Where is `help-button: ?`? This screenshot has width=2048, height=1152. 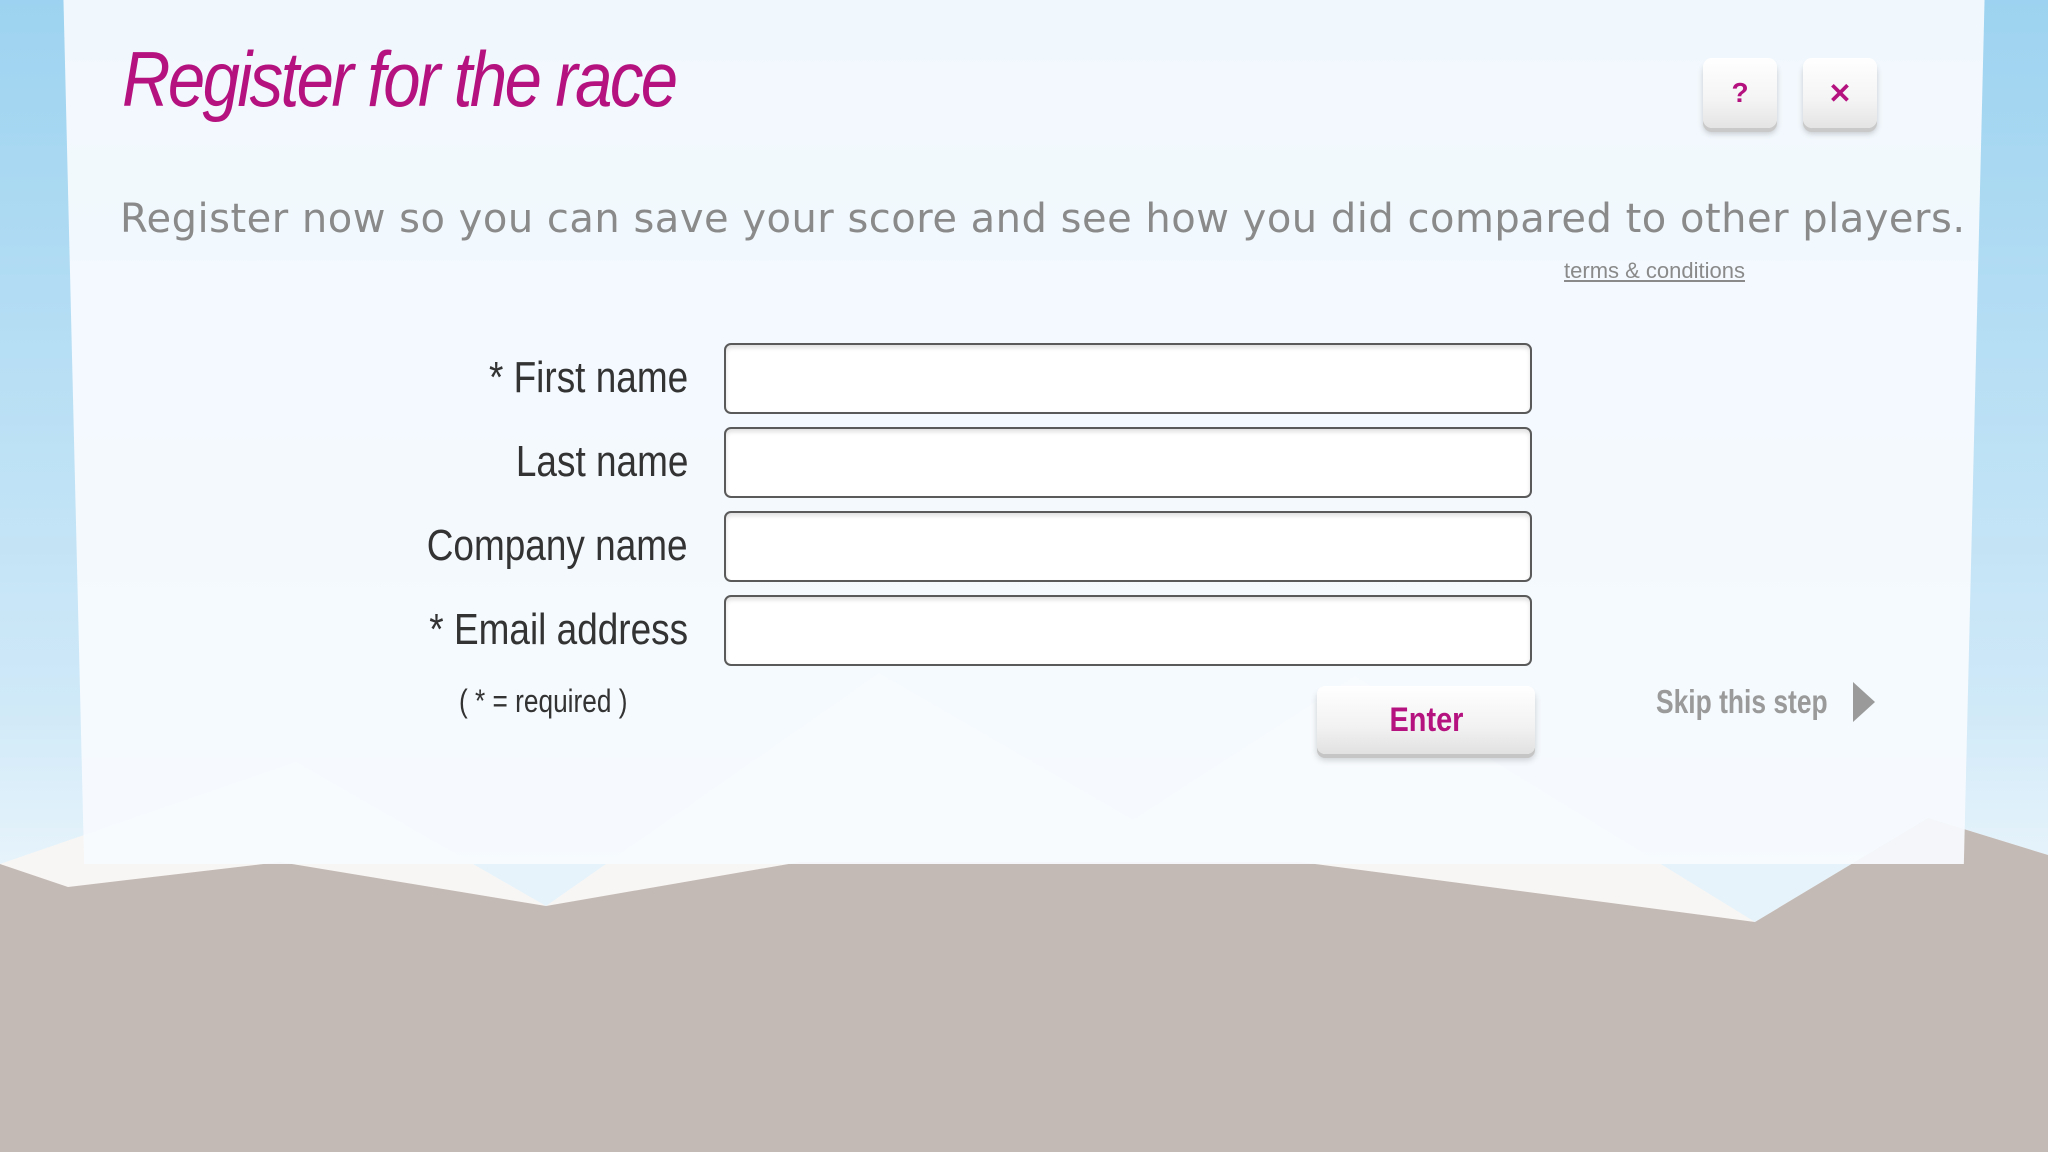 help-button: ? is located at coordinates (1740, 93).